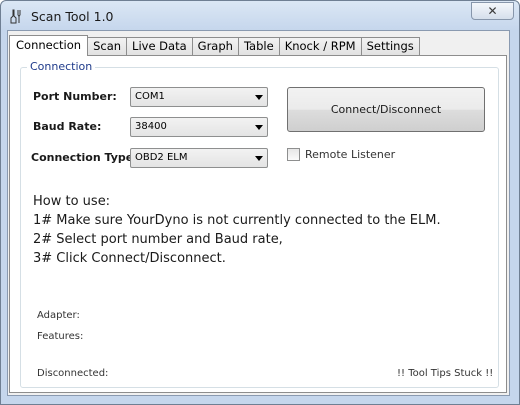 The width and height of the screenshot is (520, 405). Describe the element at coordinates (161, 157) in the screenshot. I see `connection-type-value: OBD2 ELM` at that location.